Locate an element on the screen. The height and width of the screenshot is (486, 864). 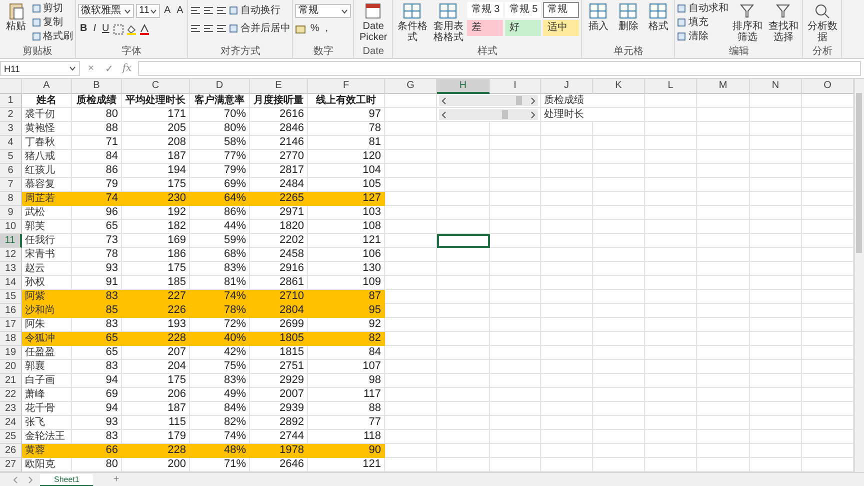
ribbon-button: 粘贴 is located at coordinates (16, 17).